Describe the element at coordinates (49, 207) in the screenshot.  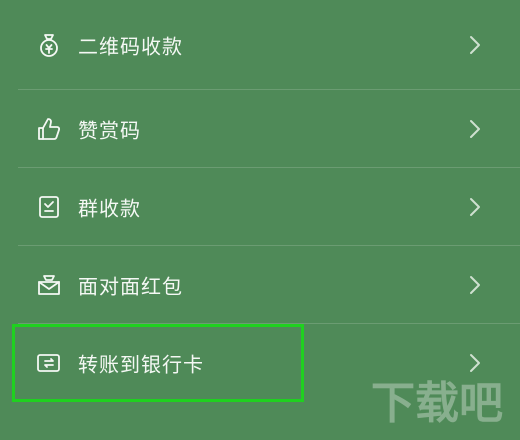
I see `group-bill-icon` at that location.